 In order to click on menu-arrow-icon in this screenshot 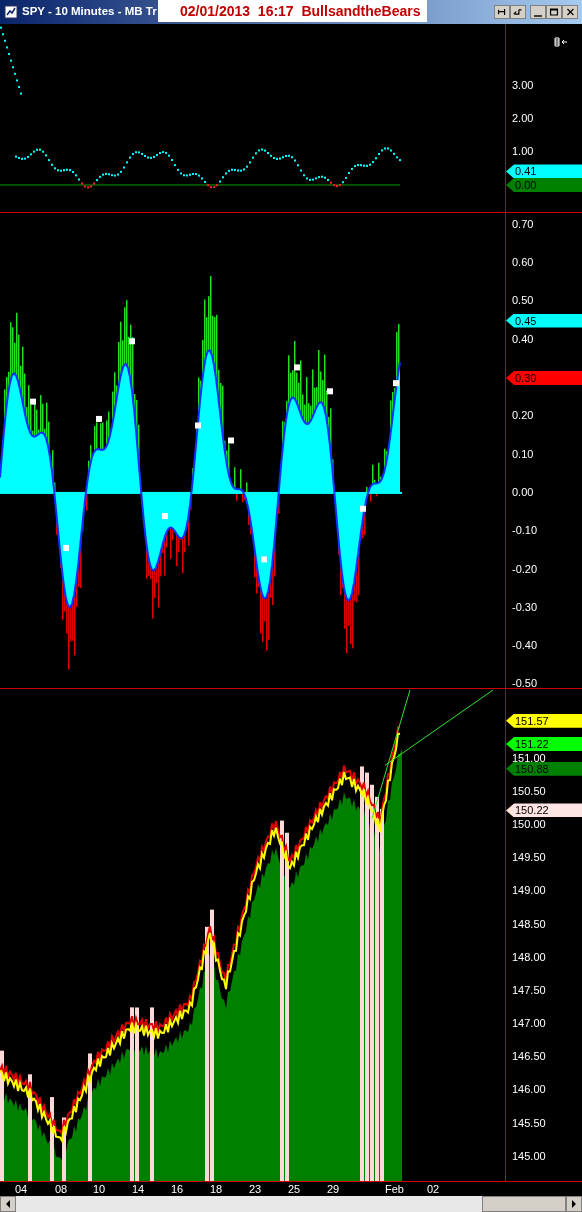, I will do `click(561, 42)`.